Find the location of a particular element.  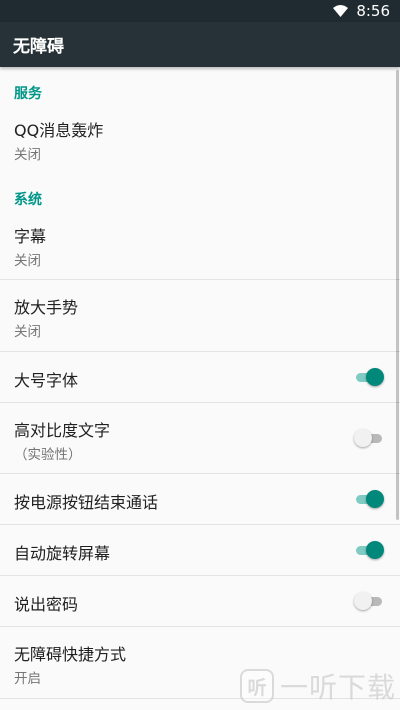

watermark-logo: 听 一听下载 is located at coordinates (317, 686).